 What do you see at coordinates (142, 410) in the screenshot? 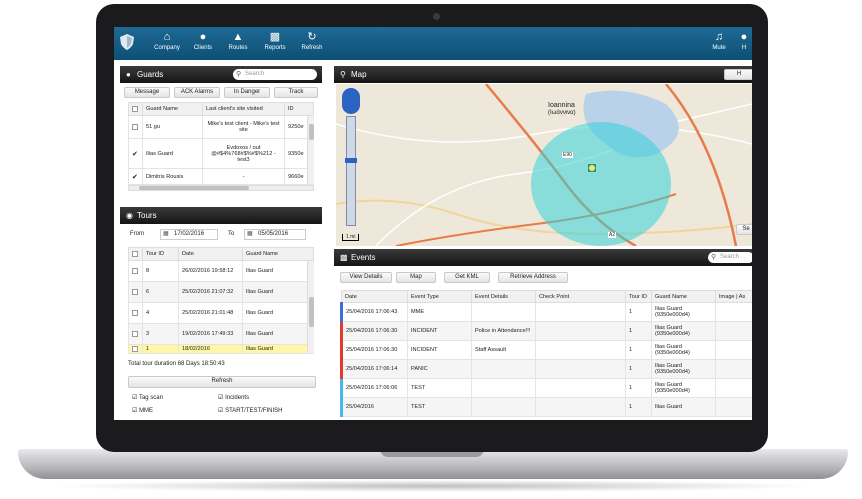
I see `filter-mme: ☑ MME` at bounding box center [142, 410].